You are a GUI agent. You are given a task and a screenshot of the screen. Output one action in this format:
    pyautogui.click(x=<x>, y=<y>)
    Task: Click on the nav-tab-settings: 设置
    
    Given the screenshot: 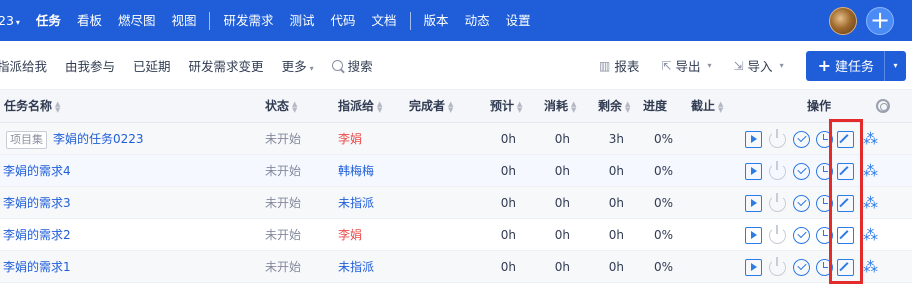 What is the action you would take?
    pyautogui.click(x=518, y=20)
    